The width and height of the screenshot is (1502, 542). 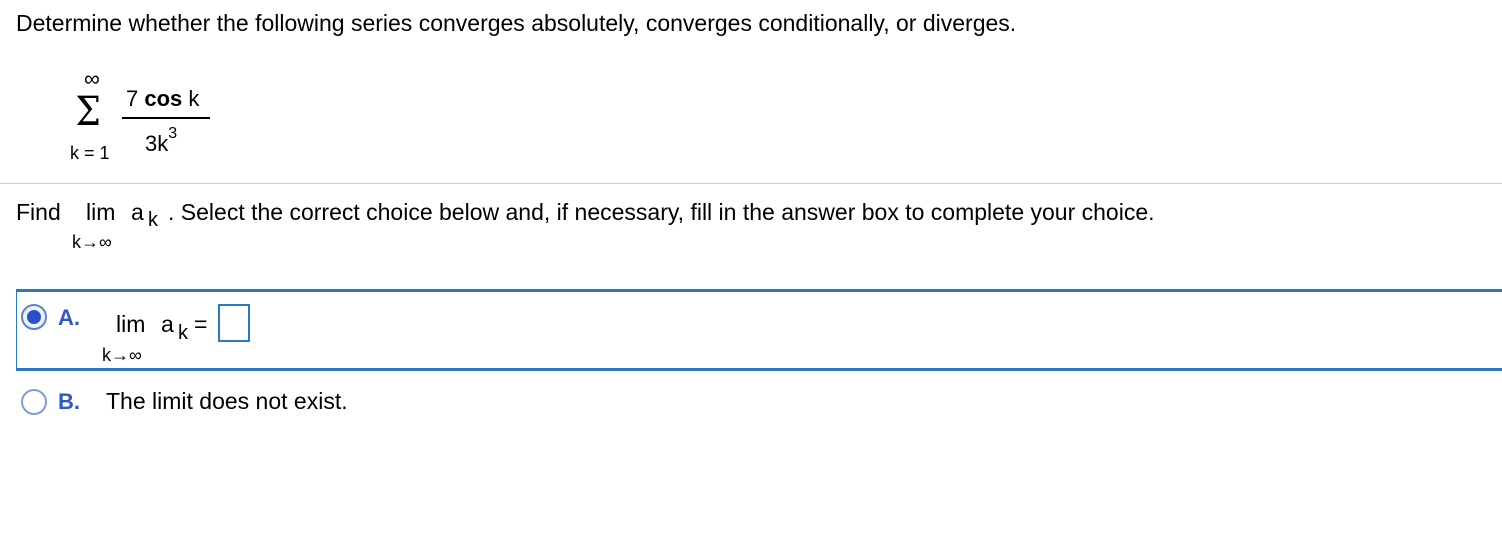 What do you see at coordinates (88, 112) in the screenshot?
I see `sigma-symbol: Σ` at bounding box center [88, 112].